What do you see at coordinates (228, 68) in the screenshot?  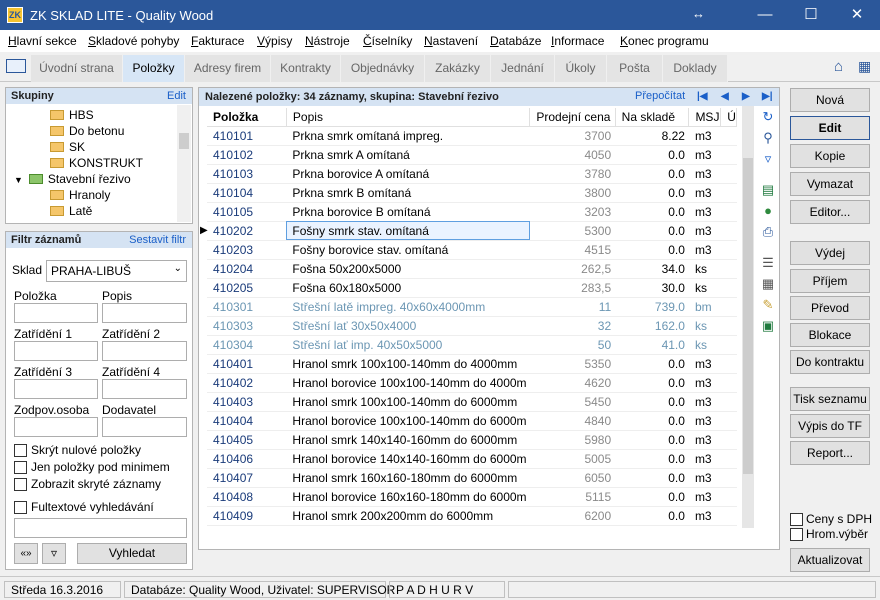 I see `tab-adresy-firem: Adresy firem` at bounding box center [228, 68].